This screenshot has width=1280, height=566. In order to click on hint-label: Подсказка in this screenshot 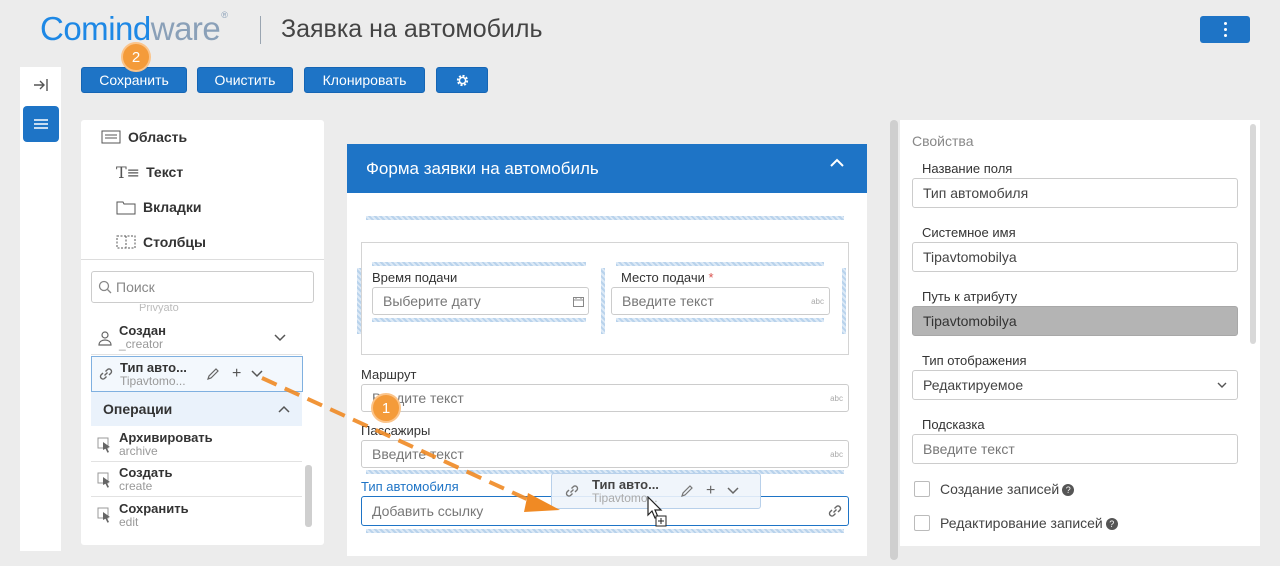, I will do `click(953, 424)`.